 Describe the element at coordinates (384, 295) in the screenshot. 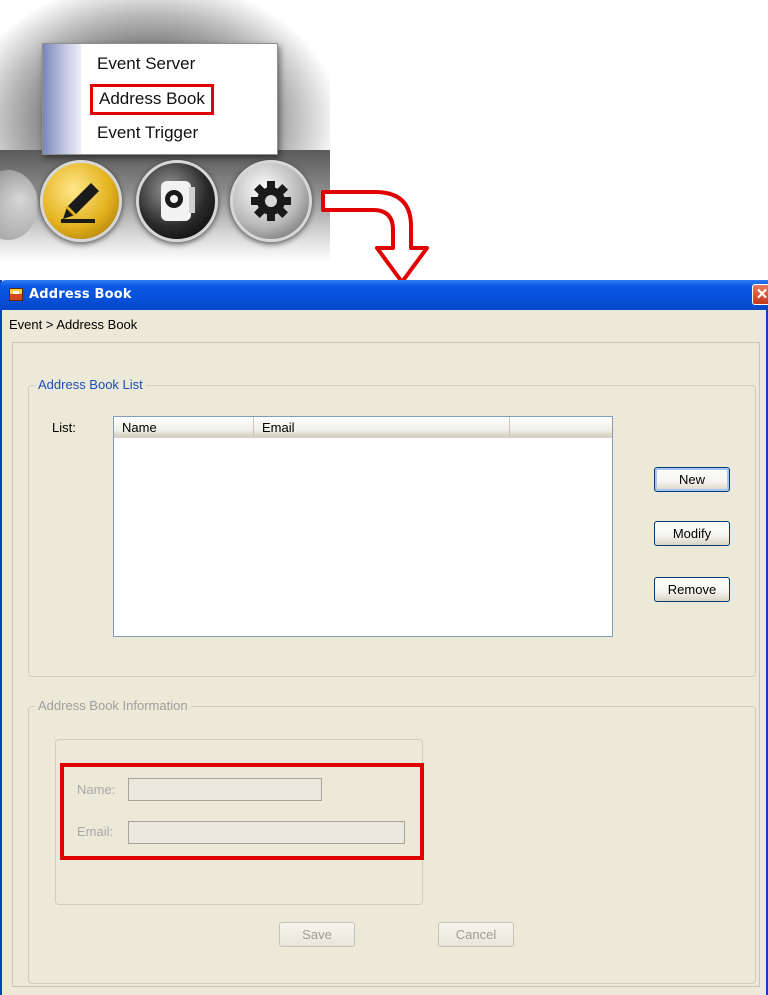

I see `title-bar: Address Book ✕` at that location.